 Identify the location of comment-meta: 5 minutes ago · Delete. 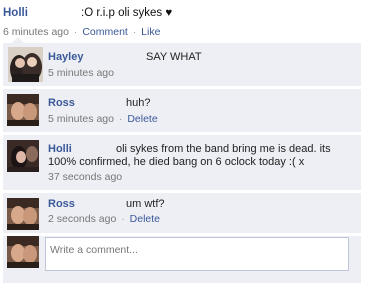
(103, 119).